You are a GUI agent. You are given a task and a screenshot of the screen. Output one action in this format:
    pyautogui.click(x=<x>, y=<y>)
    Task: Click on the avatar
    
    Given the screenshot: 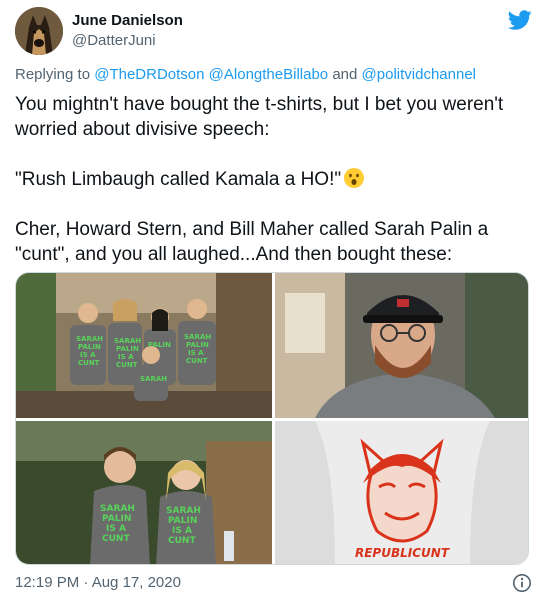 What is the action you would take?
    pyautogui.click(x=39, y=31)
    